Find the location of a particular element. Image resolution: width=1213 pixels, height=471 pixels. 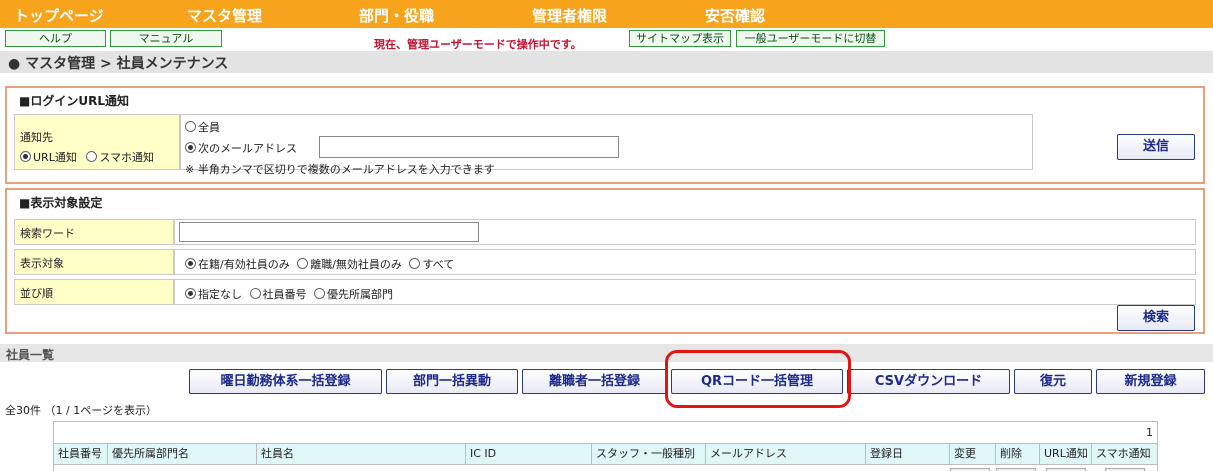

col-employee-name: 社員名 is located at coordinates (361, 454).